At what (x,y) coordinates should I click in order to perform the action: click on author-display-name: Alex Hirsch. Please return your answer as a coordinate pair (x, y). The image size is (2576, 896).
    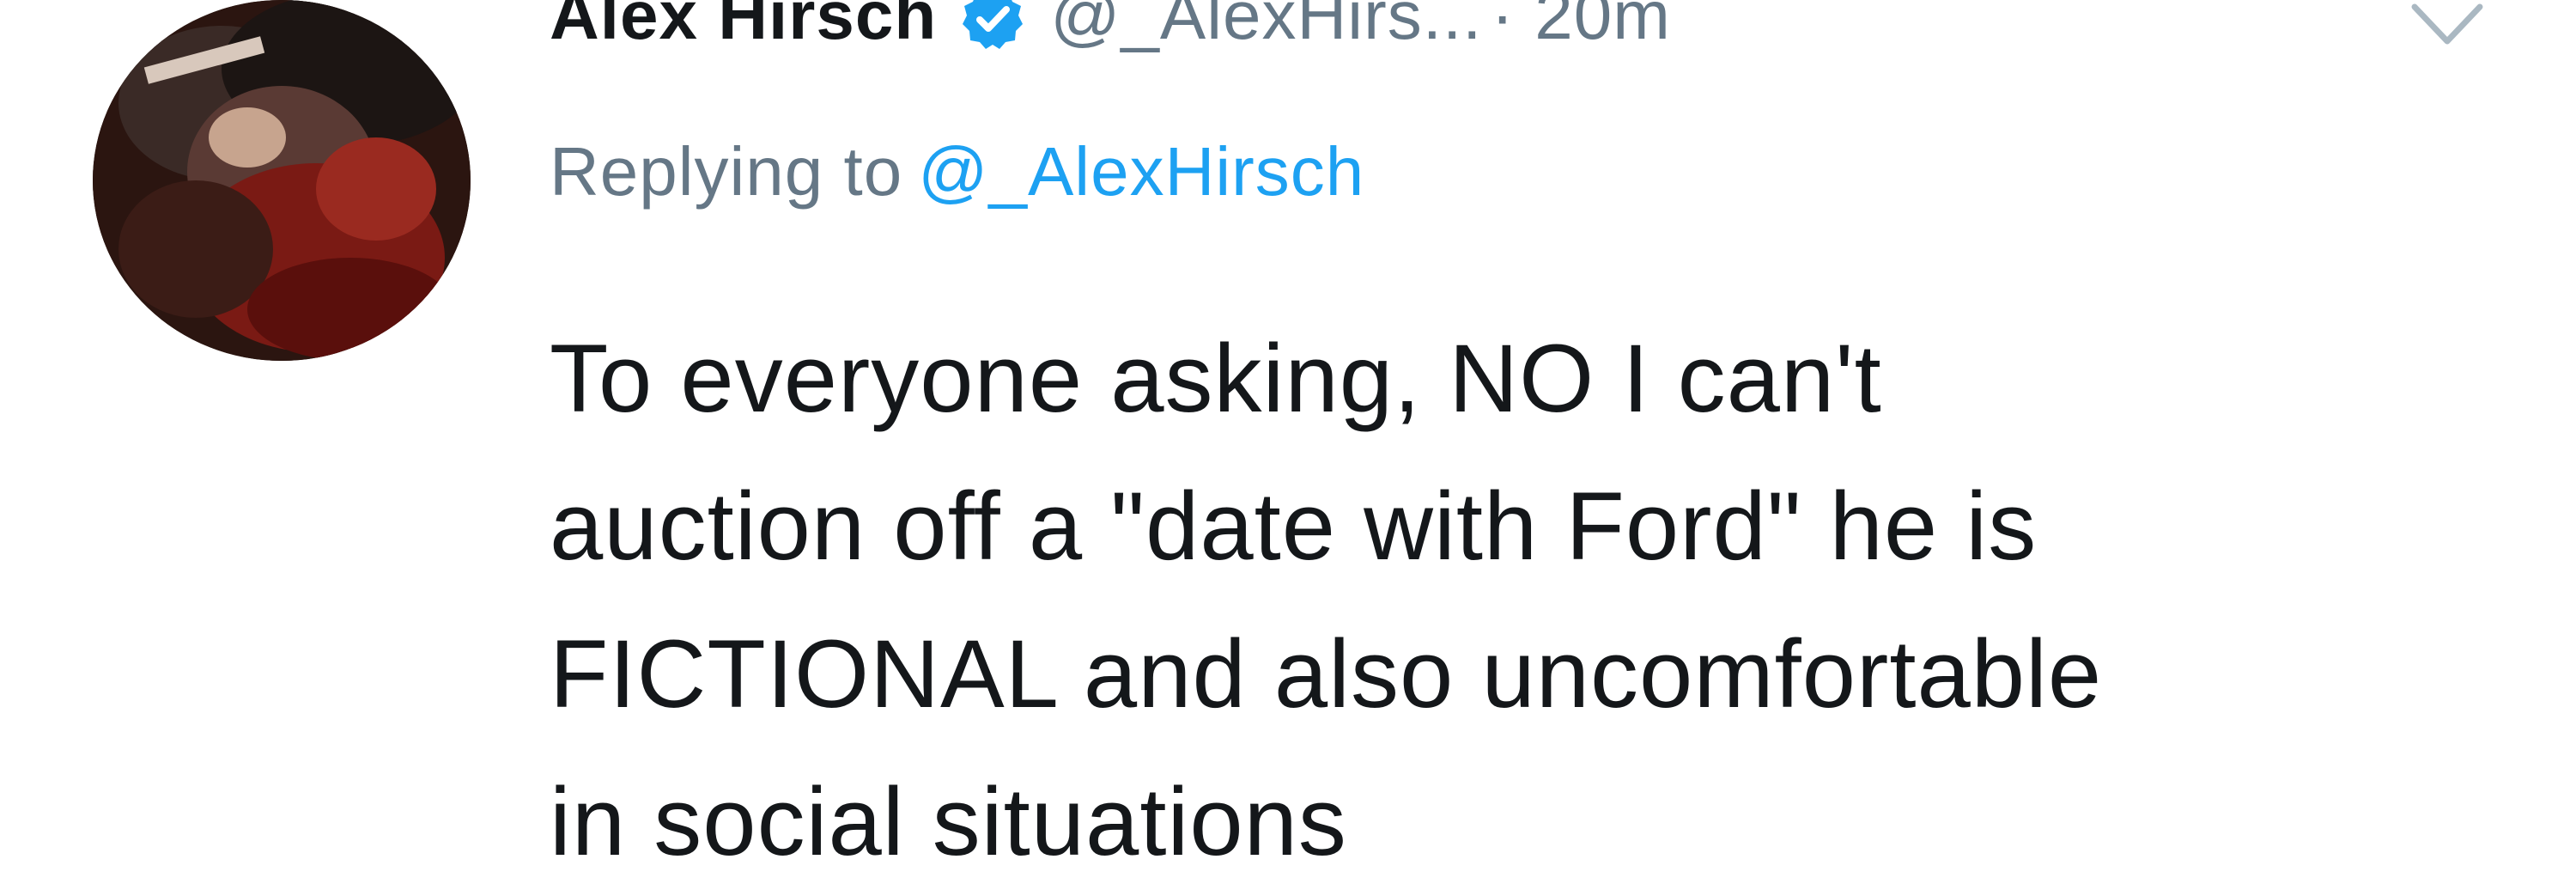
    Looking at the image, I should click on (744, 25).